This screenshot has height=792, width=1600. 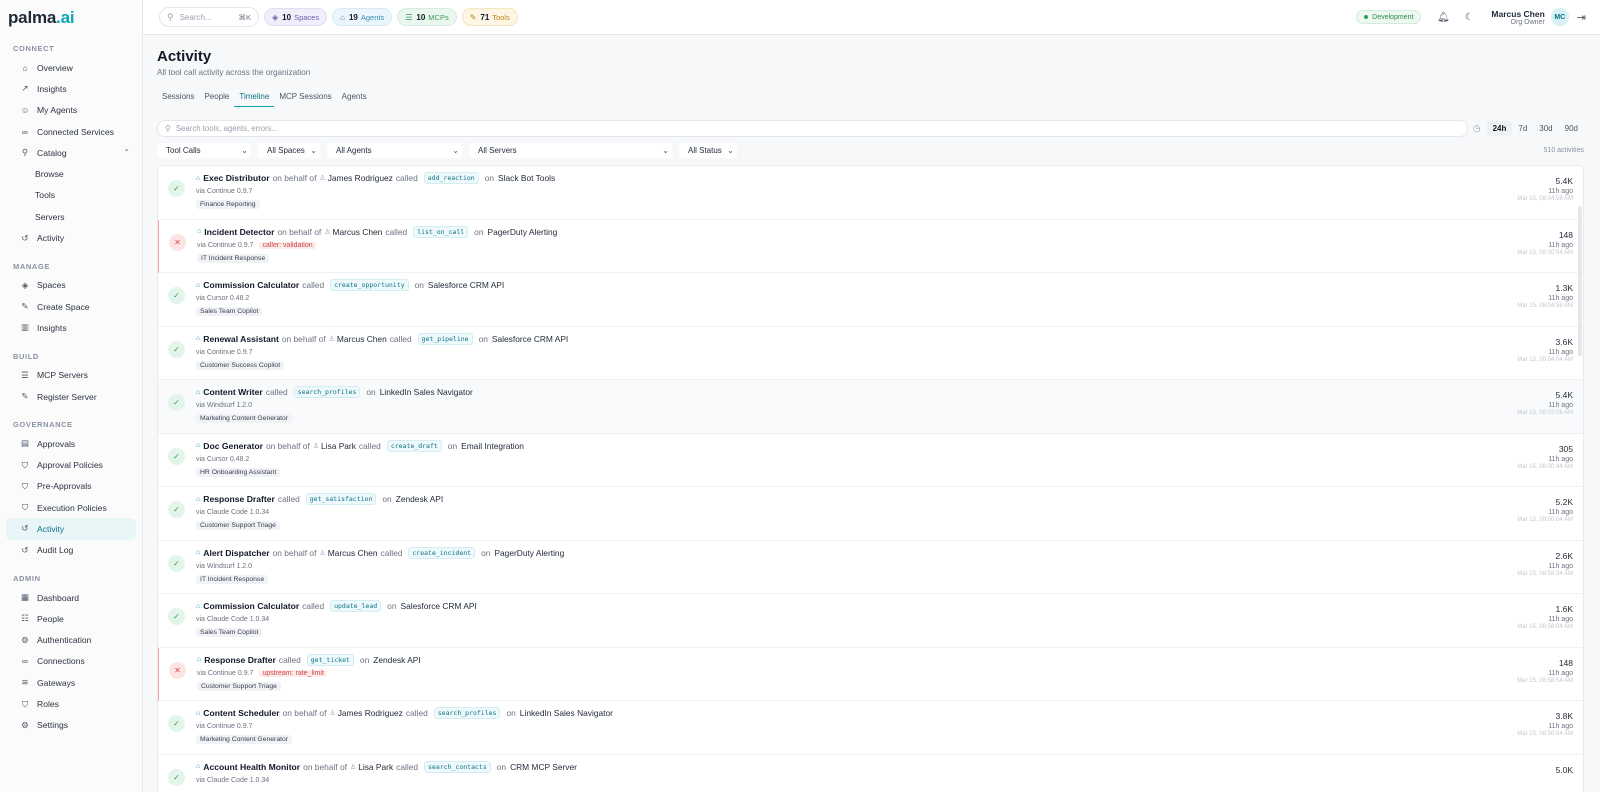 What do you see at coordinates (233, 446) in the screenshot?
I see `agent-name: Doc Generator` at bounding box center [233, 446].